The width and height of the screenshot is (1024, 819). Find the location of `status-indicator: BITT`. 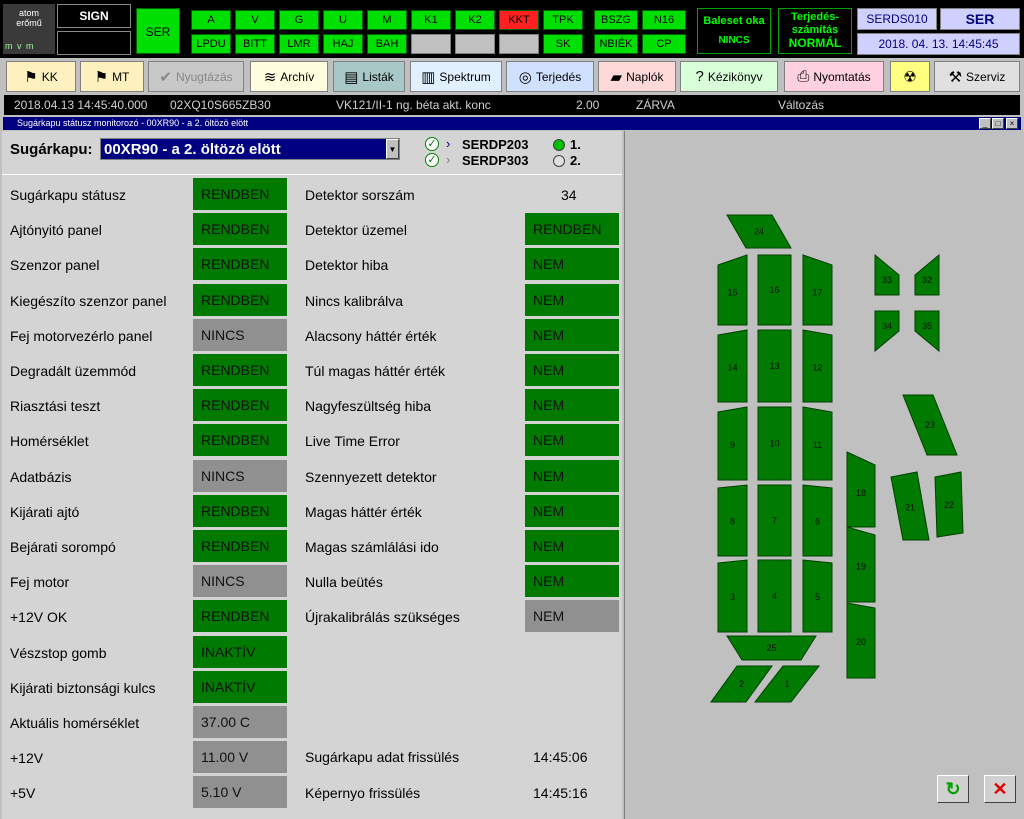

status-indicator: BITT is located at coordinates (255, 44).